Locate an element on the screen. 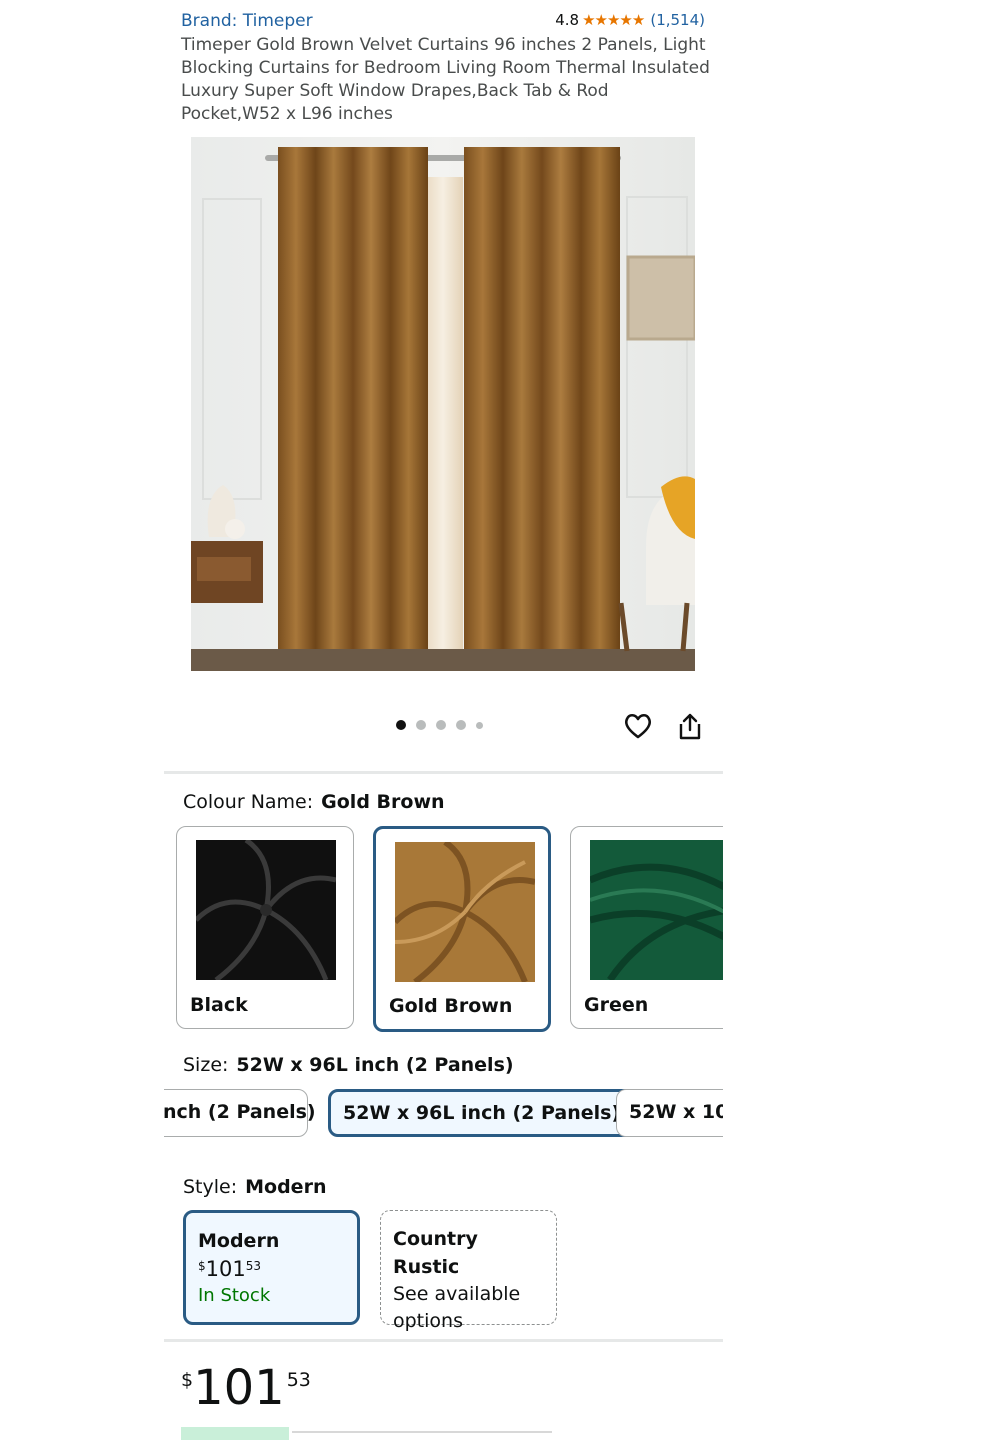 The height and width of the screenshot is (1440, 981). rating-summary: 4.8 ★★★★★ (1,514) is located at coordinates (630, 20).